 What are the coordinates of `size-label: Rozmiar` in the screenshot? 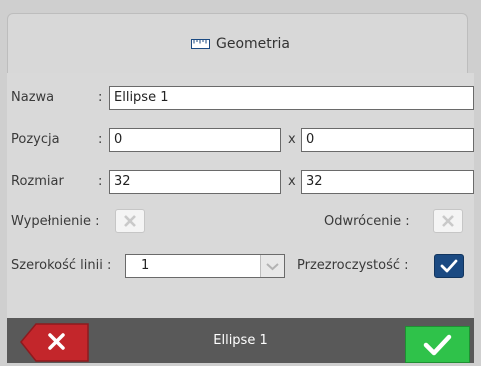 It's located at (37, 181).